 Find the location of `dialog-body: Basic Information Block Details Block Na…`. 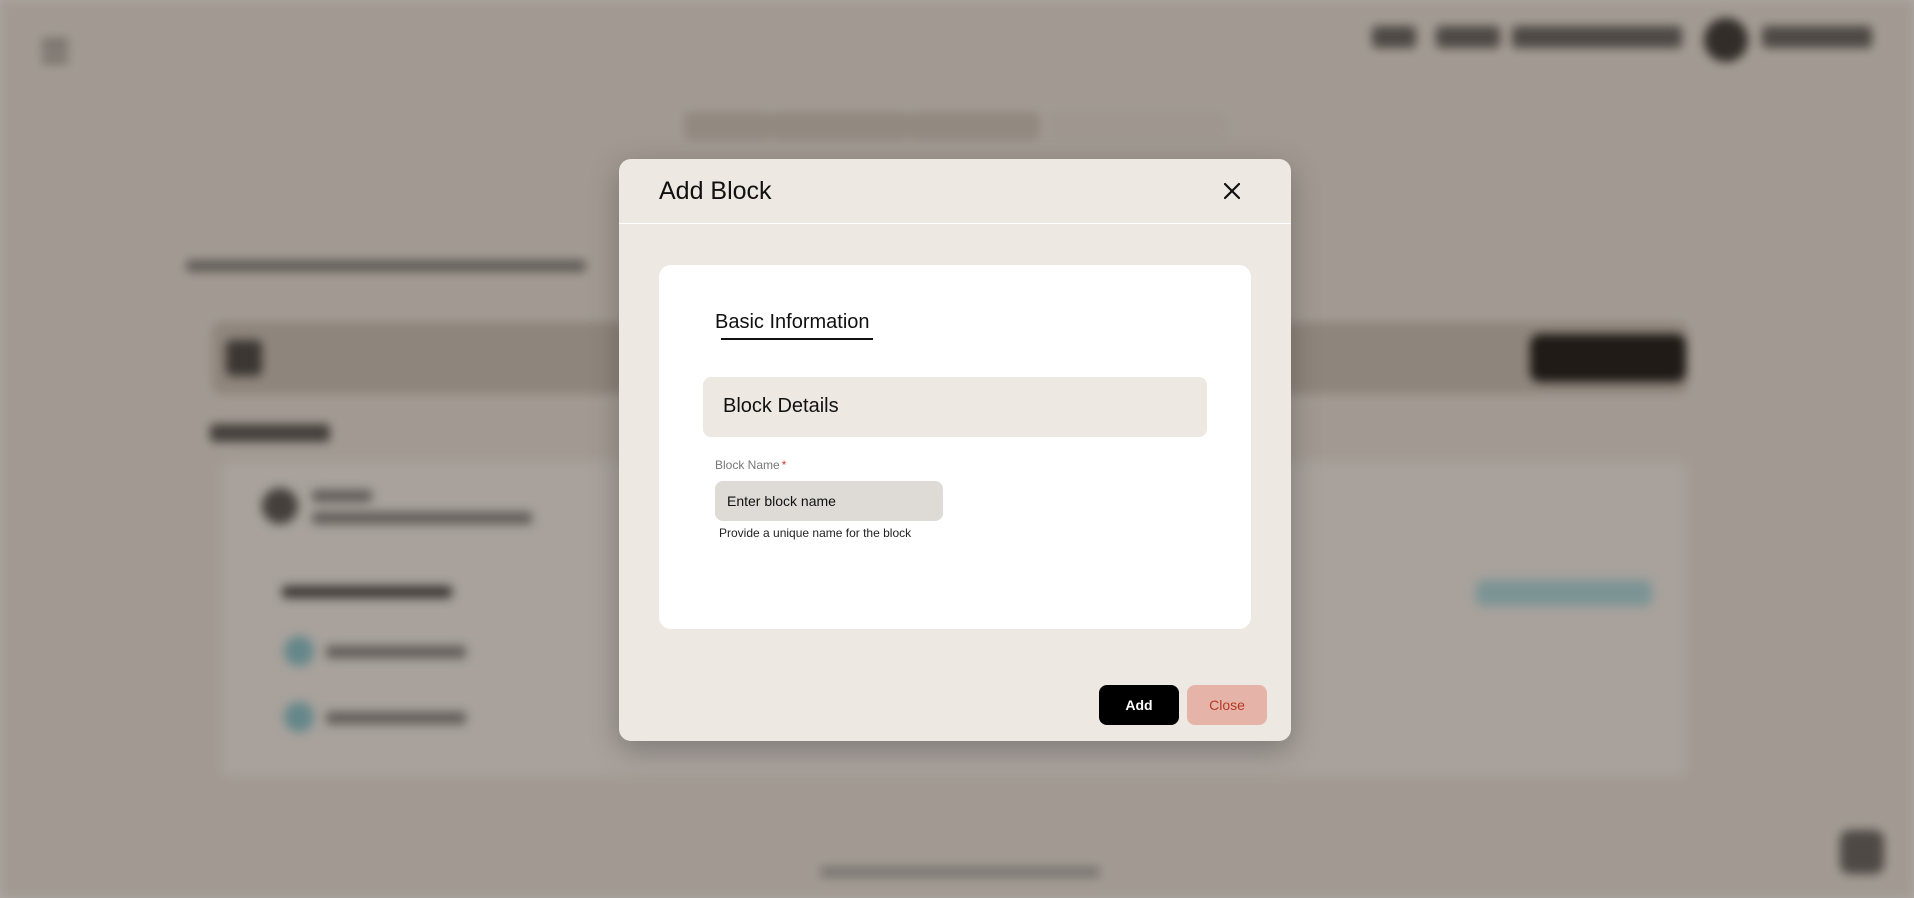

dialog-body: Basic Information Block Details Block Na… is located at coordinates (955, 447).